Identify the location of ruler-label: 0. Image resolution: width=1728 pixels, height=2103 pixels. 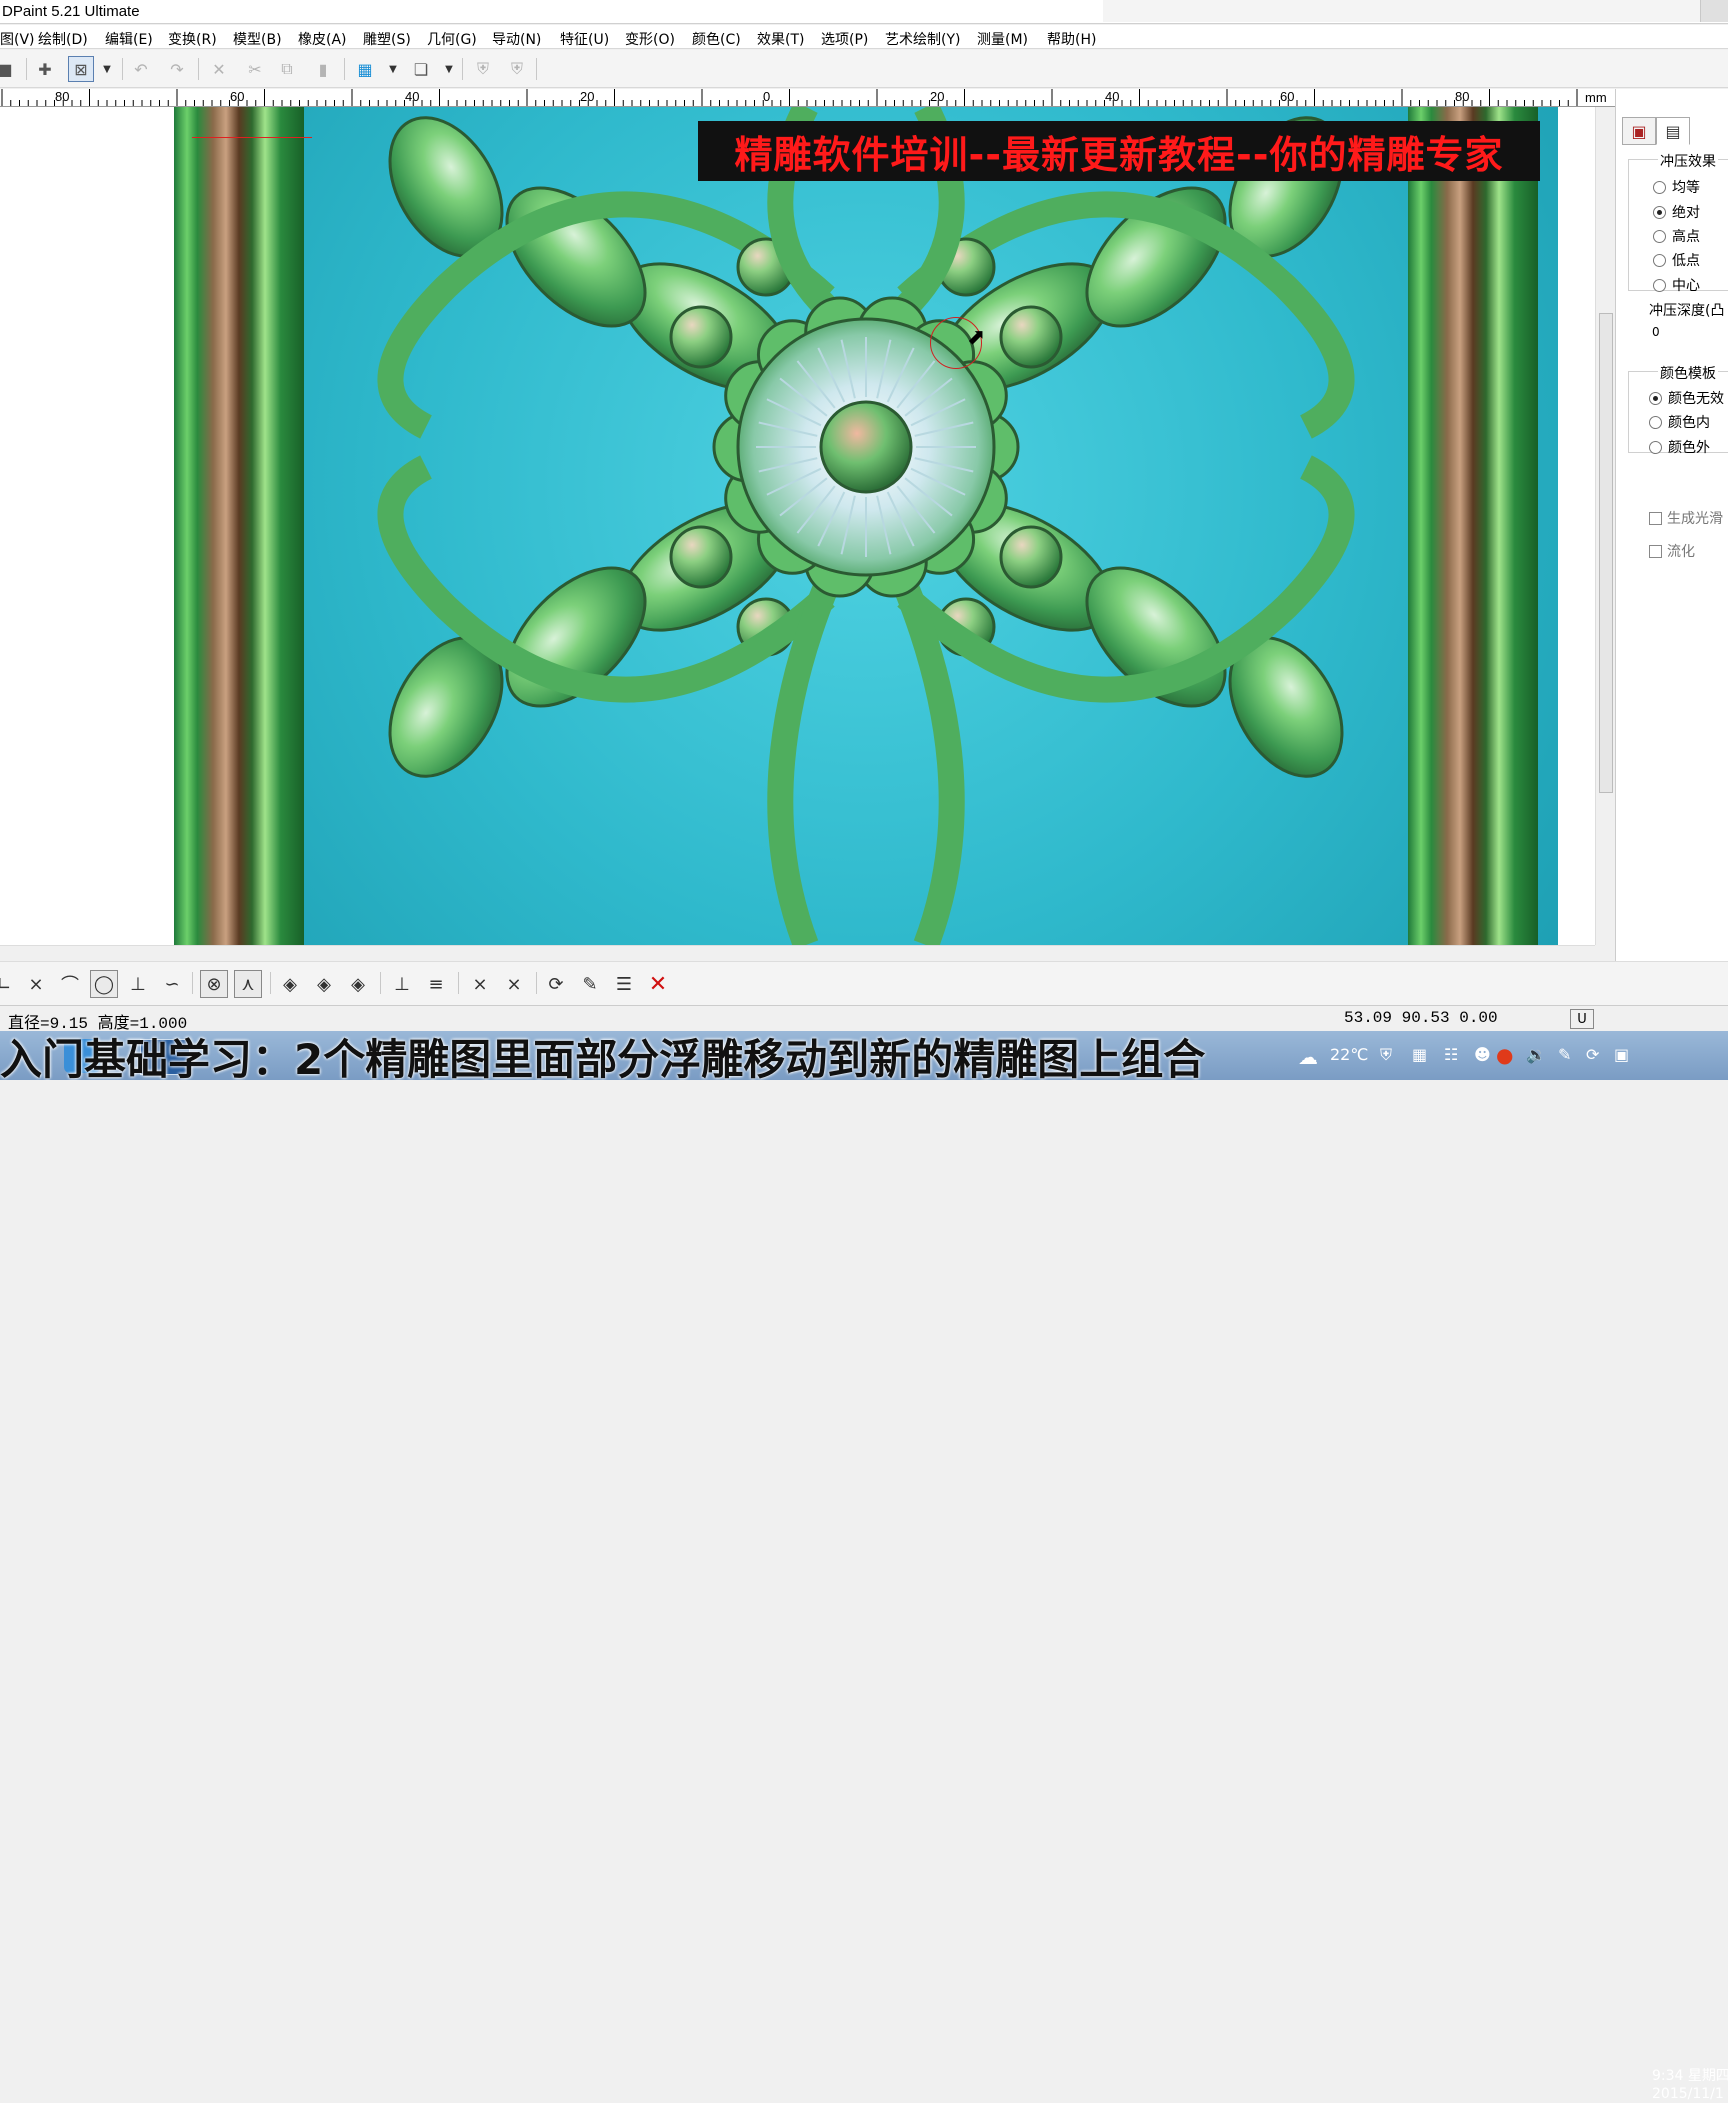
(767, 96).